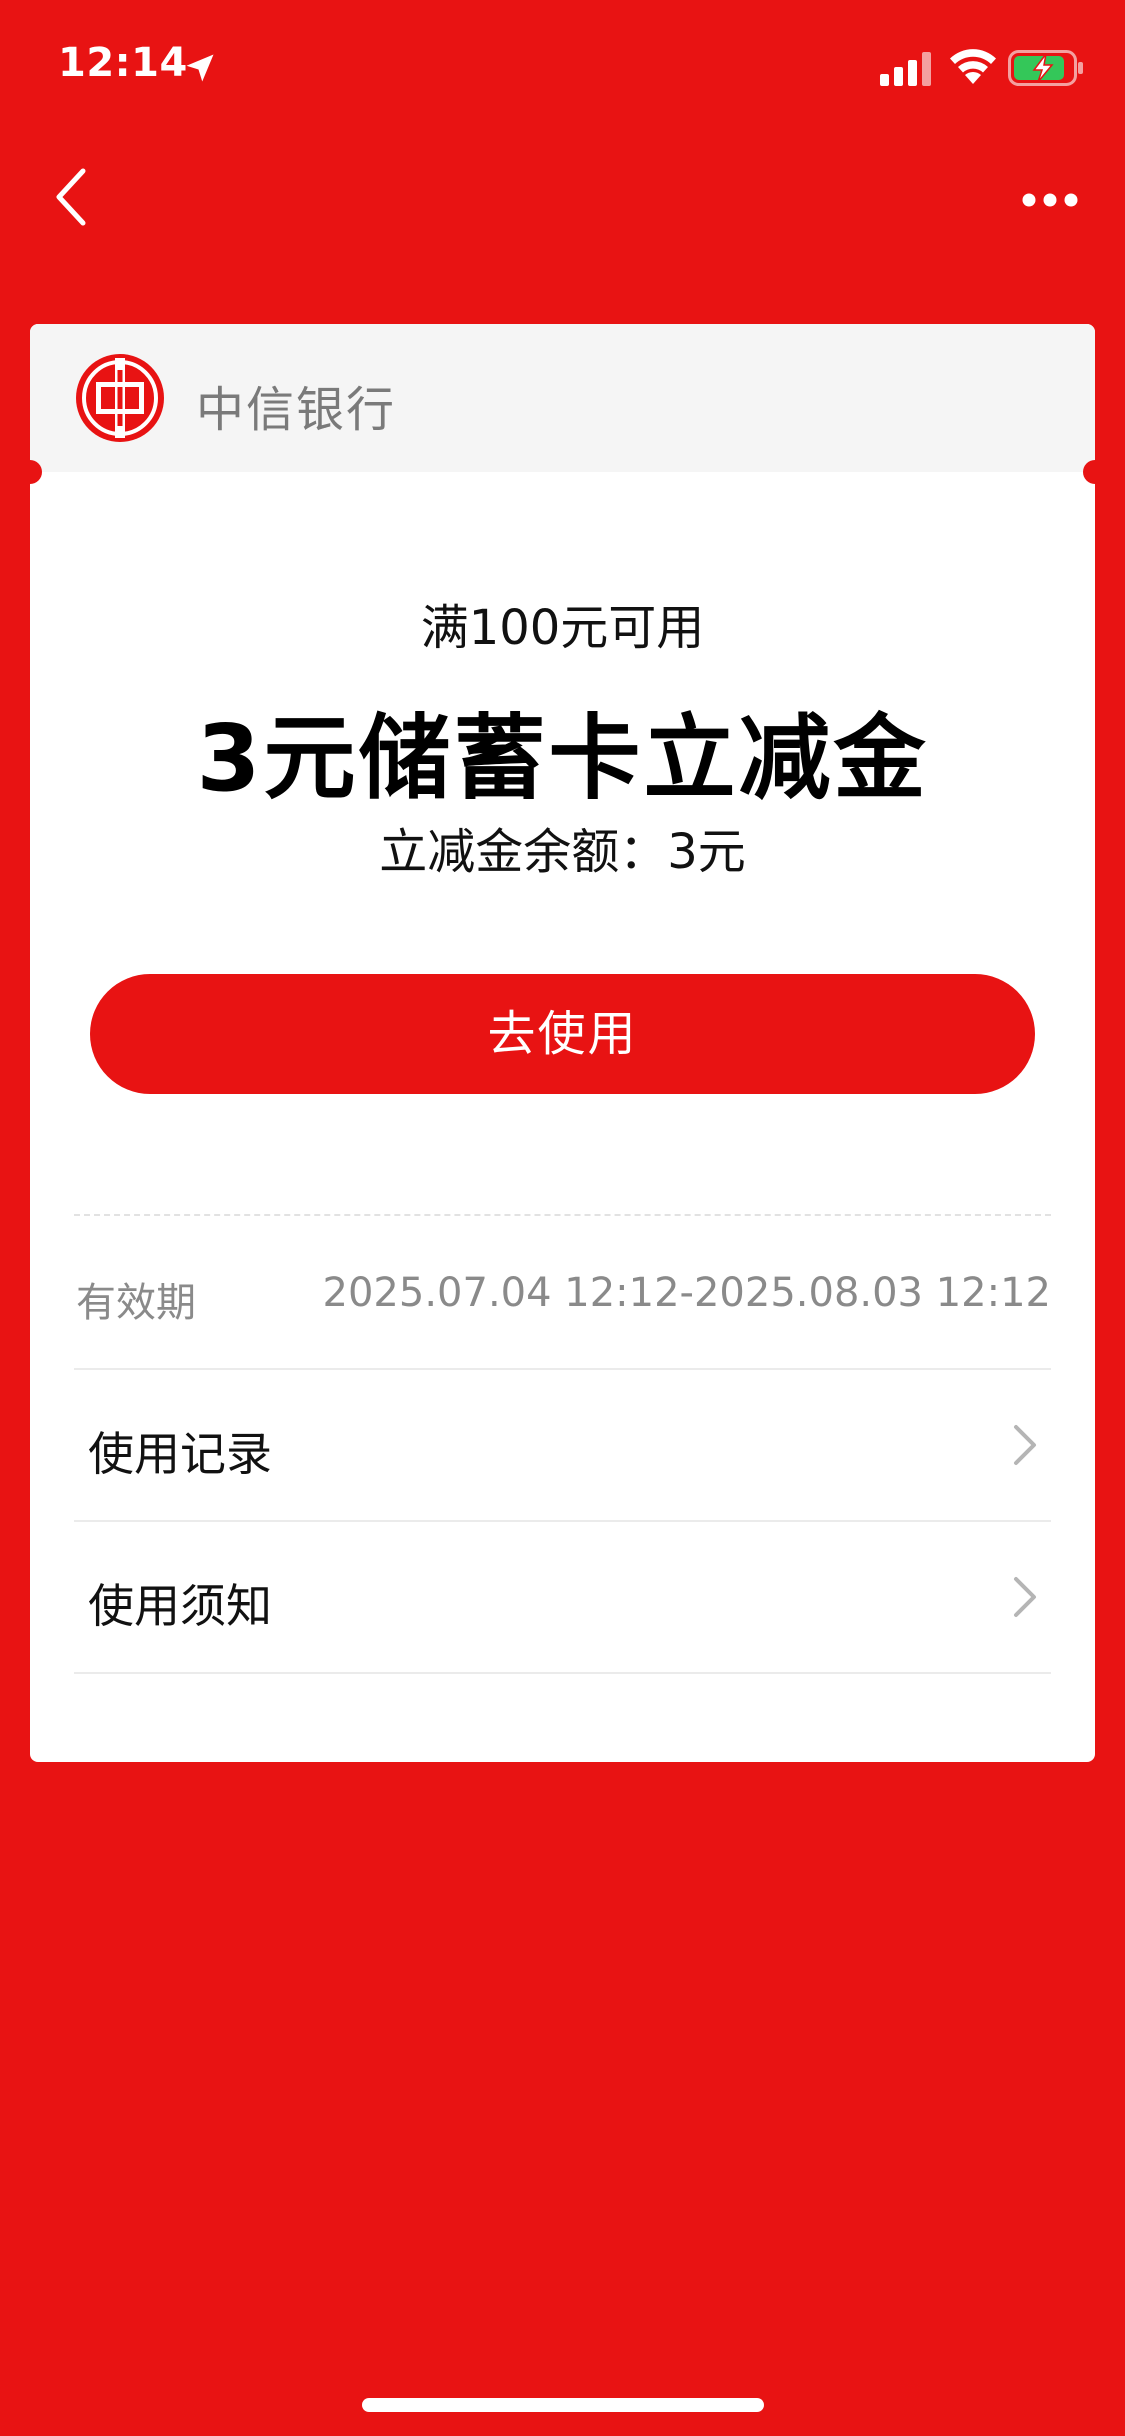 The image size is (1125, 2436). I want to click on card-header: 中信银行, so click(562, 398).